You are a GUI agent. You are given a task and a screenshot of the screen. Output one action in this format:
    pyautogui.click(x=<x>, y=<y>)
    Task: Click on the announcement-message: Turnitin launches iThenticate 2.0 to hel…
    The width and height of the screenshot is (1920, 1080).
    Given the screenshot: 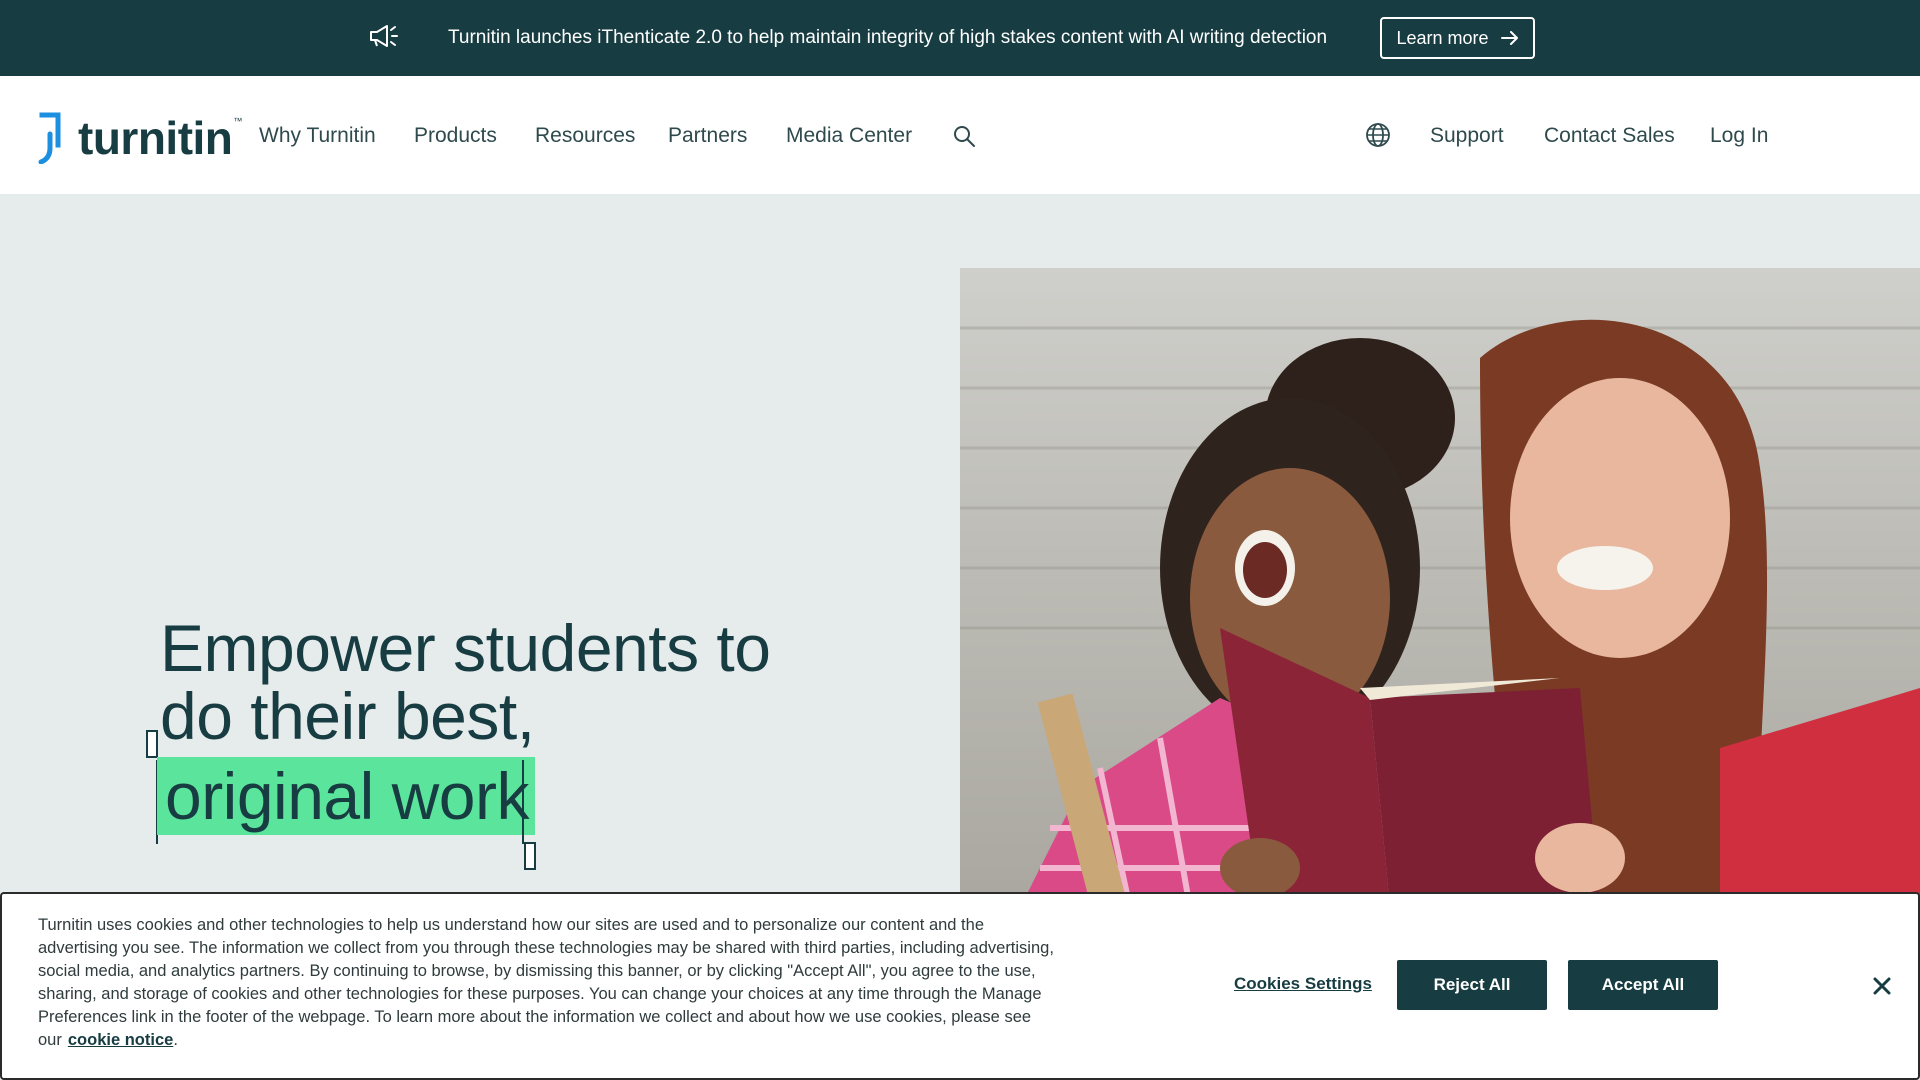 What is the action you would take?
    pyautogui.click(x=888, y=37)
    